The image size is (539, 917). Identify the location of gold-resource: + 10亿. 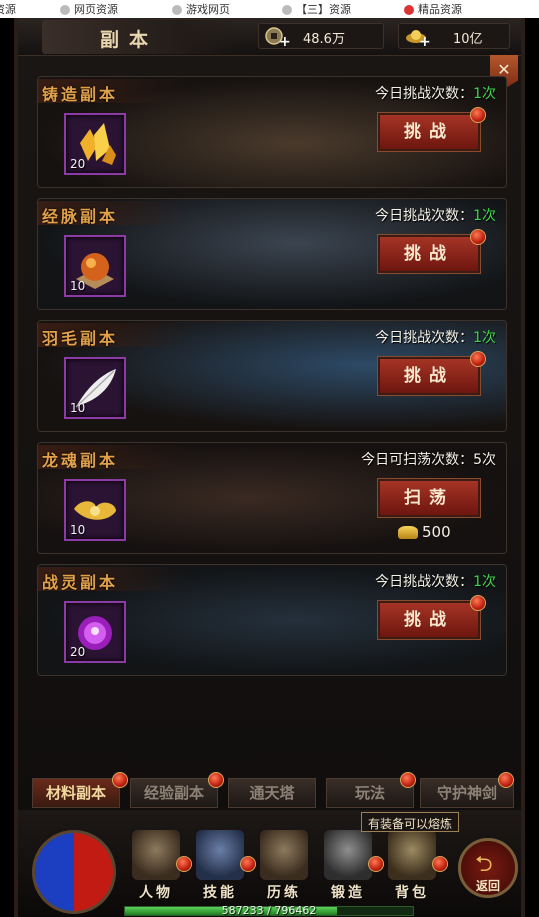
(454, 36).